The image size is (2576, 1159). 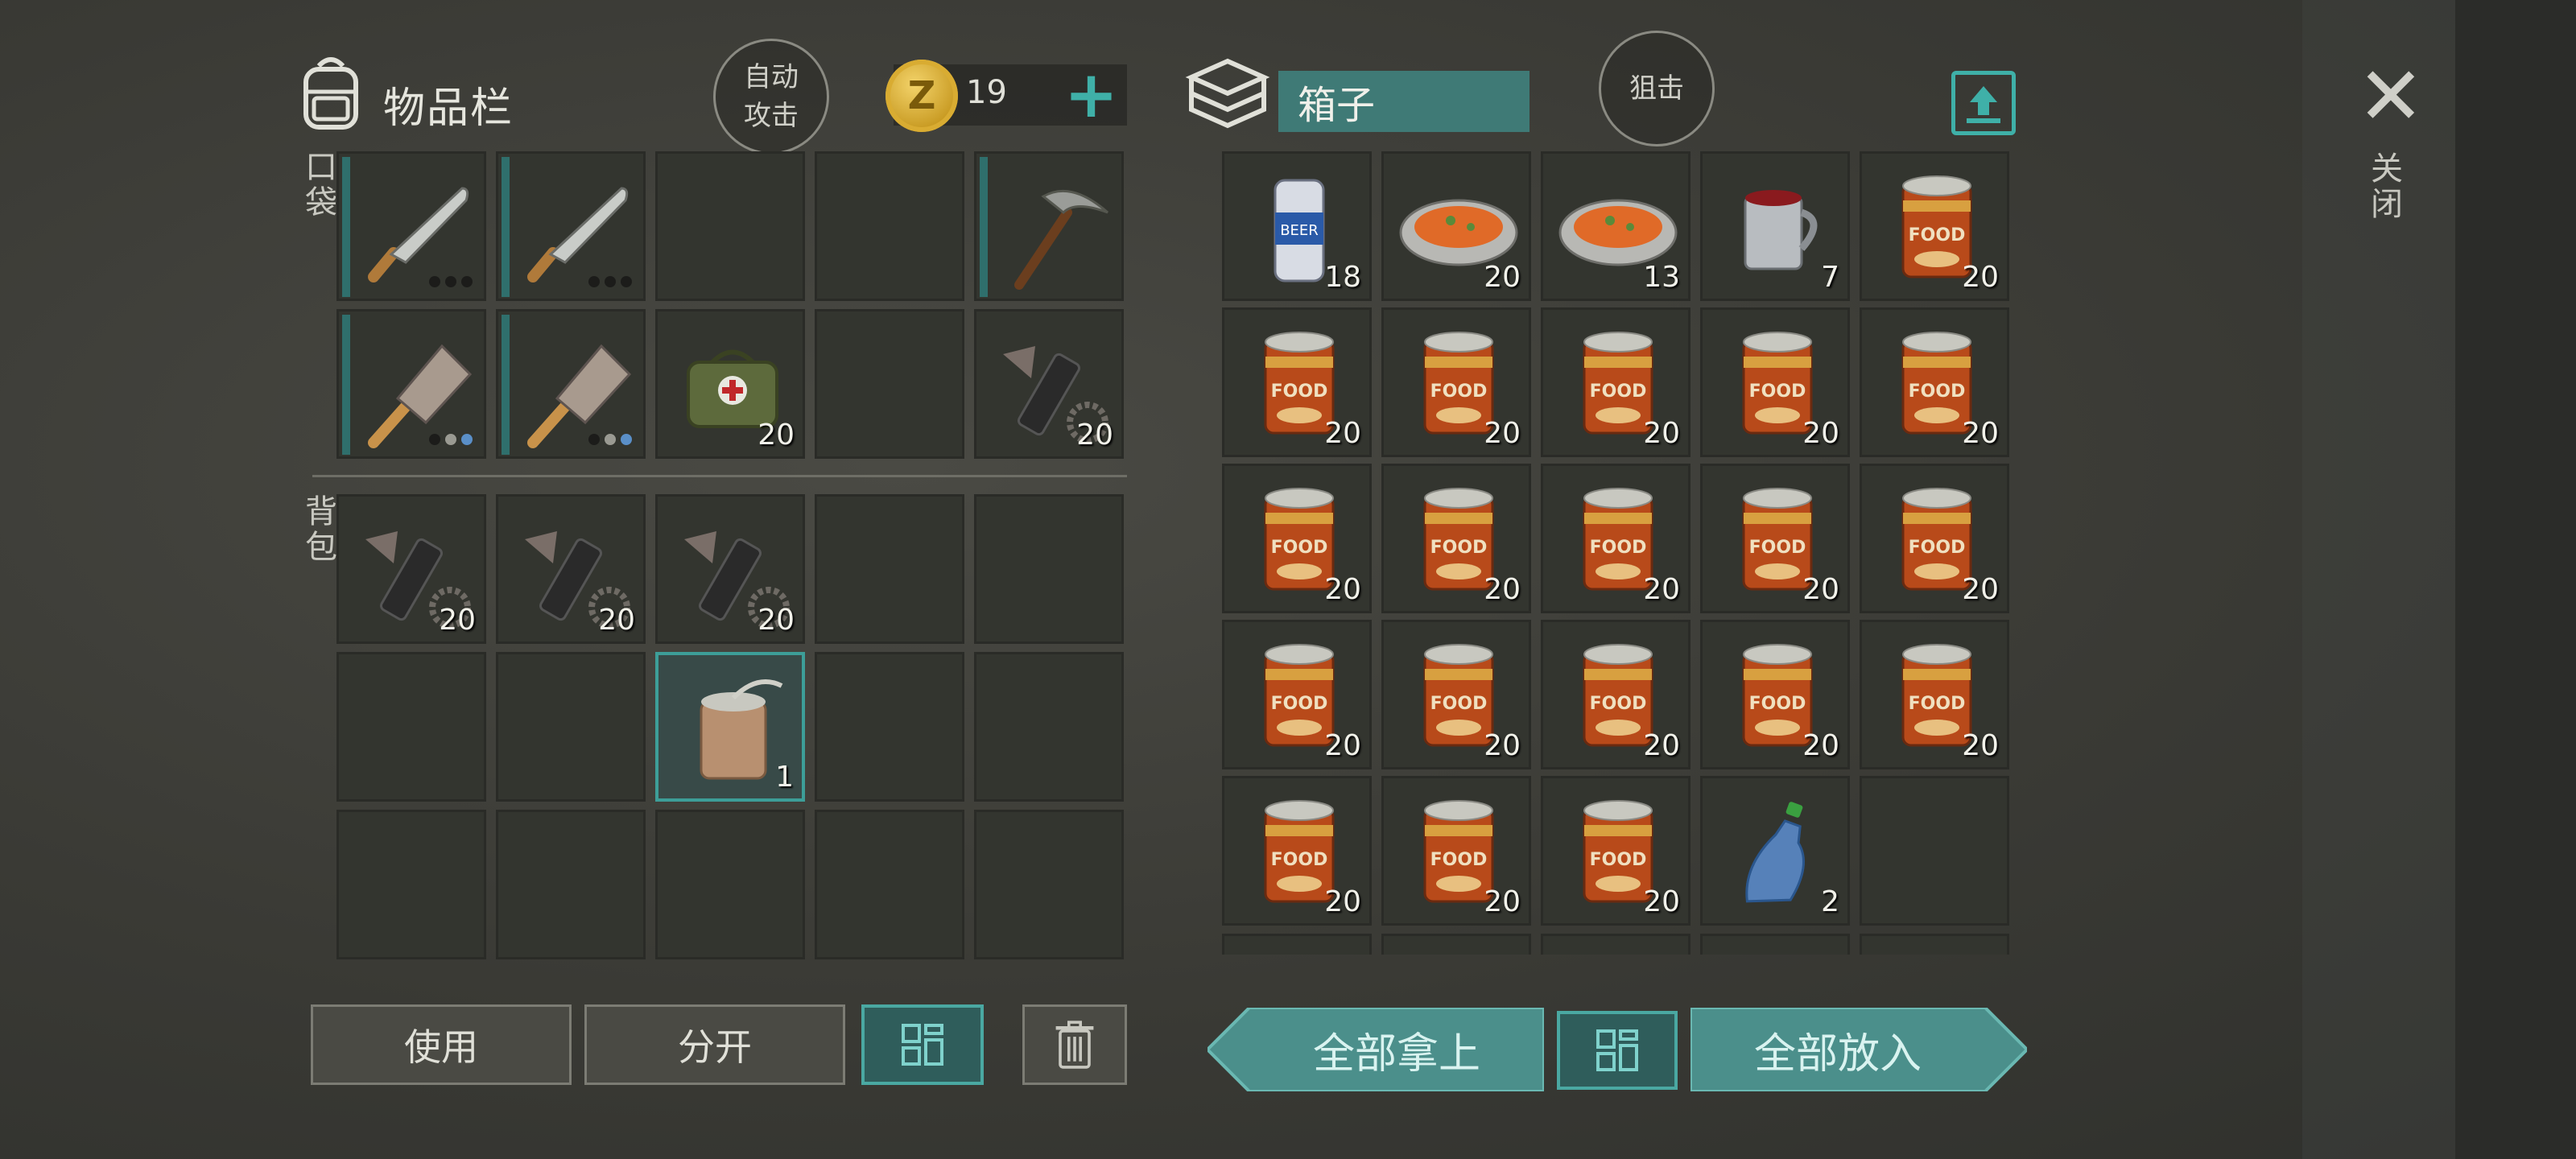 I want to click on trash-button, so click(x=1074, y=1044).